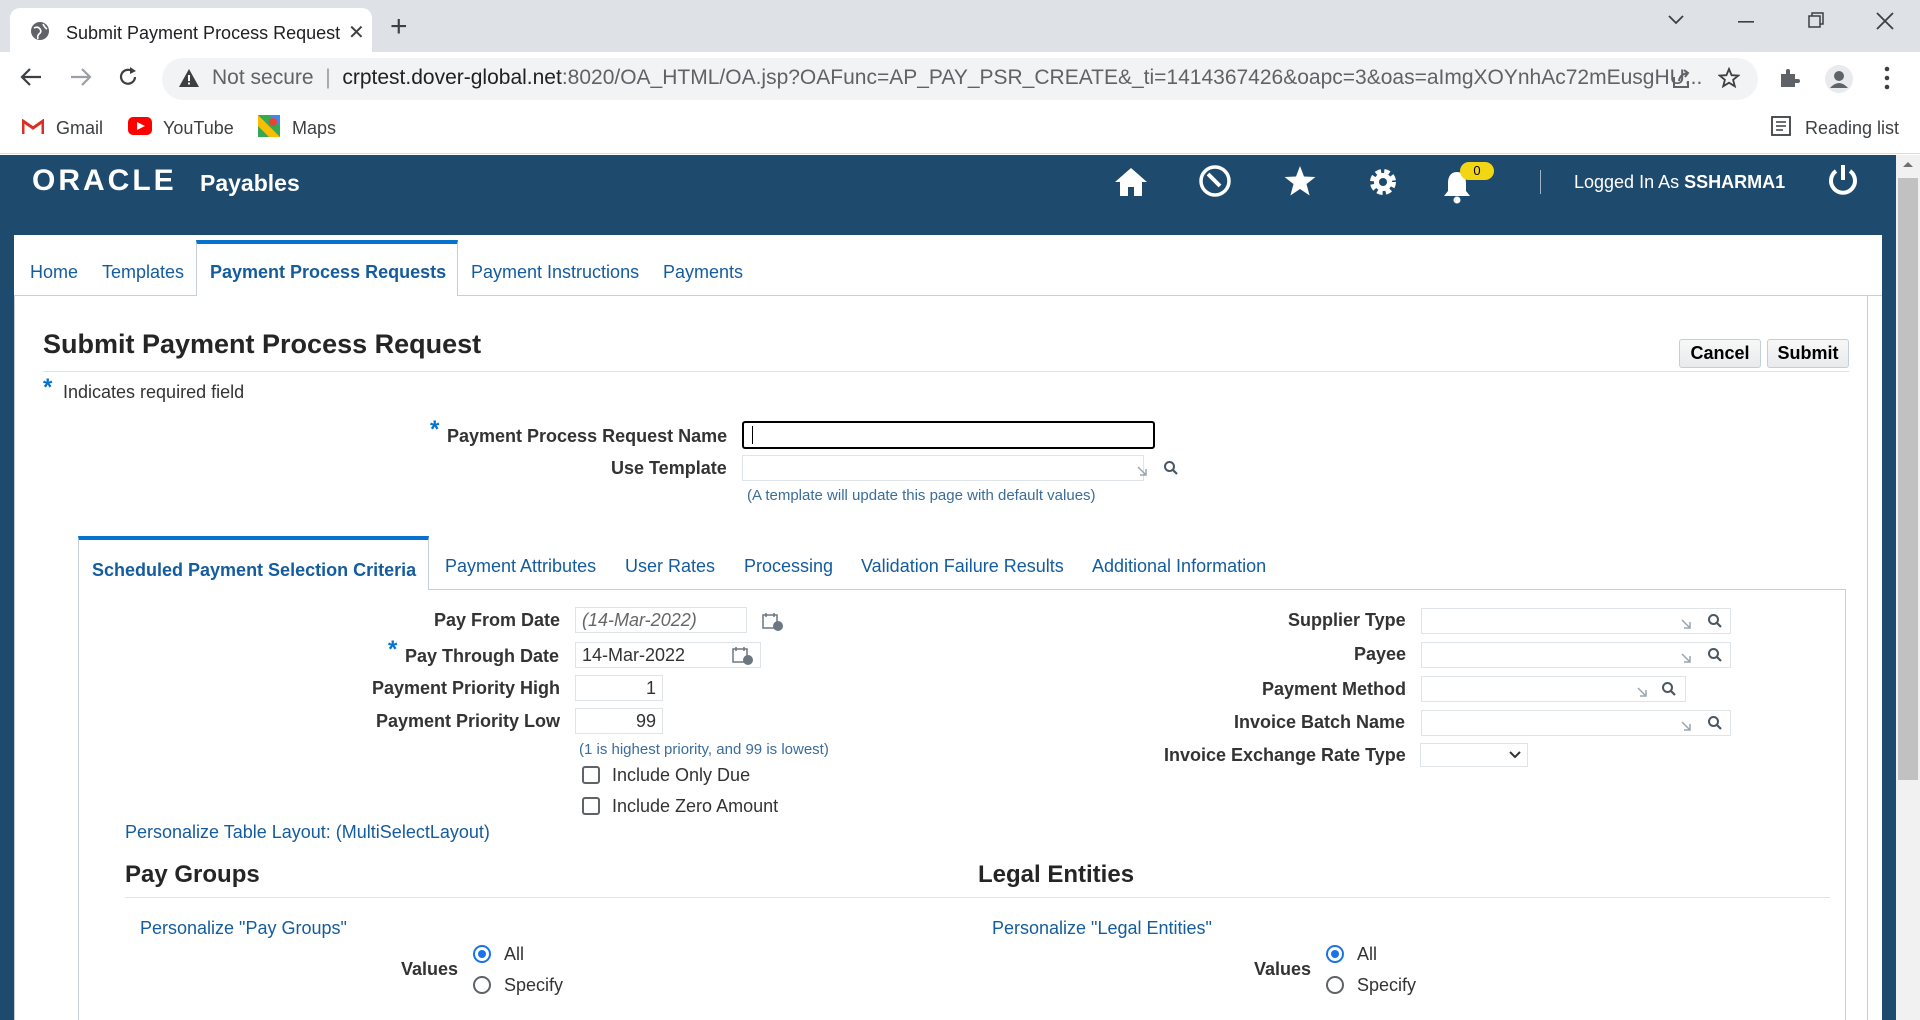 This screenshot has height=1020, width=1920. I want to click on globe-icon, so click(40, 31).